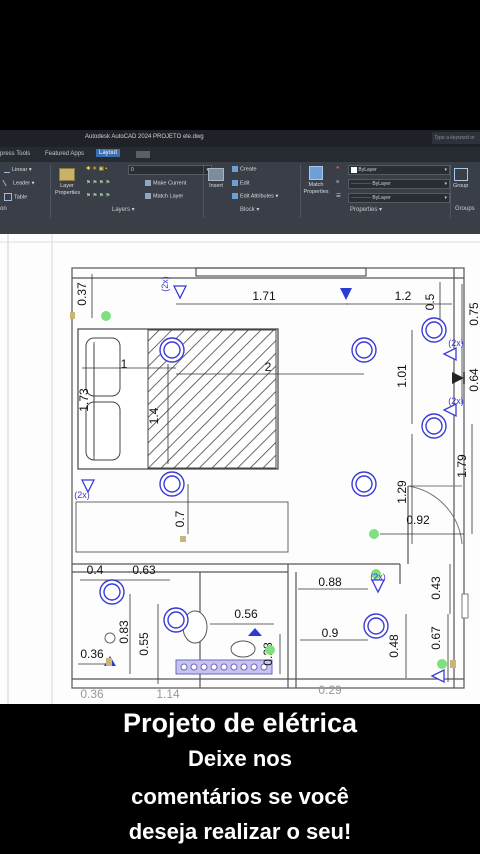 The image size is (480, 854). I want to click on ribbon-tabs: press Tools Featured Apps Layout, so click(240, 154).